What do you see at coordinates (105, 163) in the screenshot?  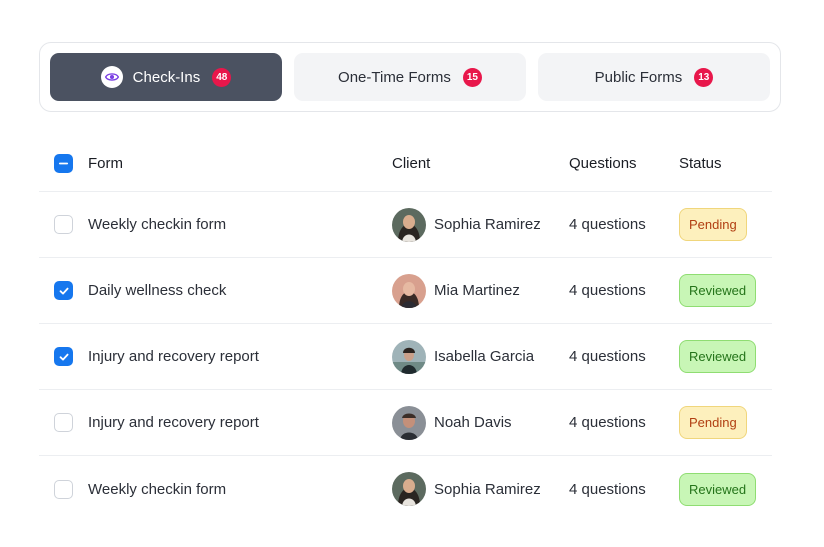 I see `header-form: Form` at bounding box center [105, 163].